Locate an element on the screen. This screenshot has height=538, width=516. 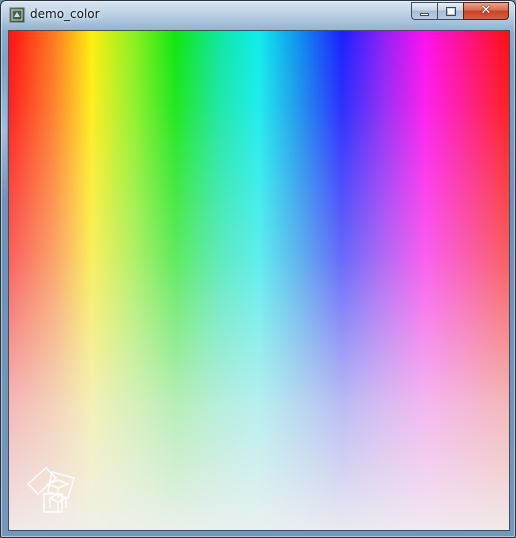
caption-buttons: ✕ is located at coordinates (460, 11).